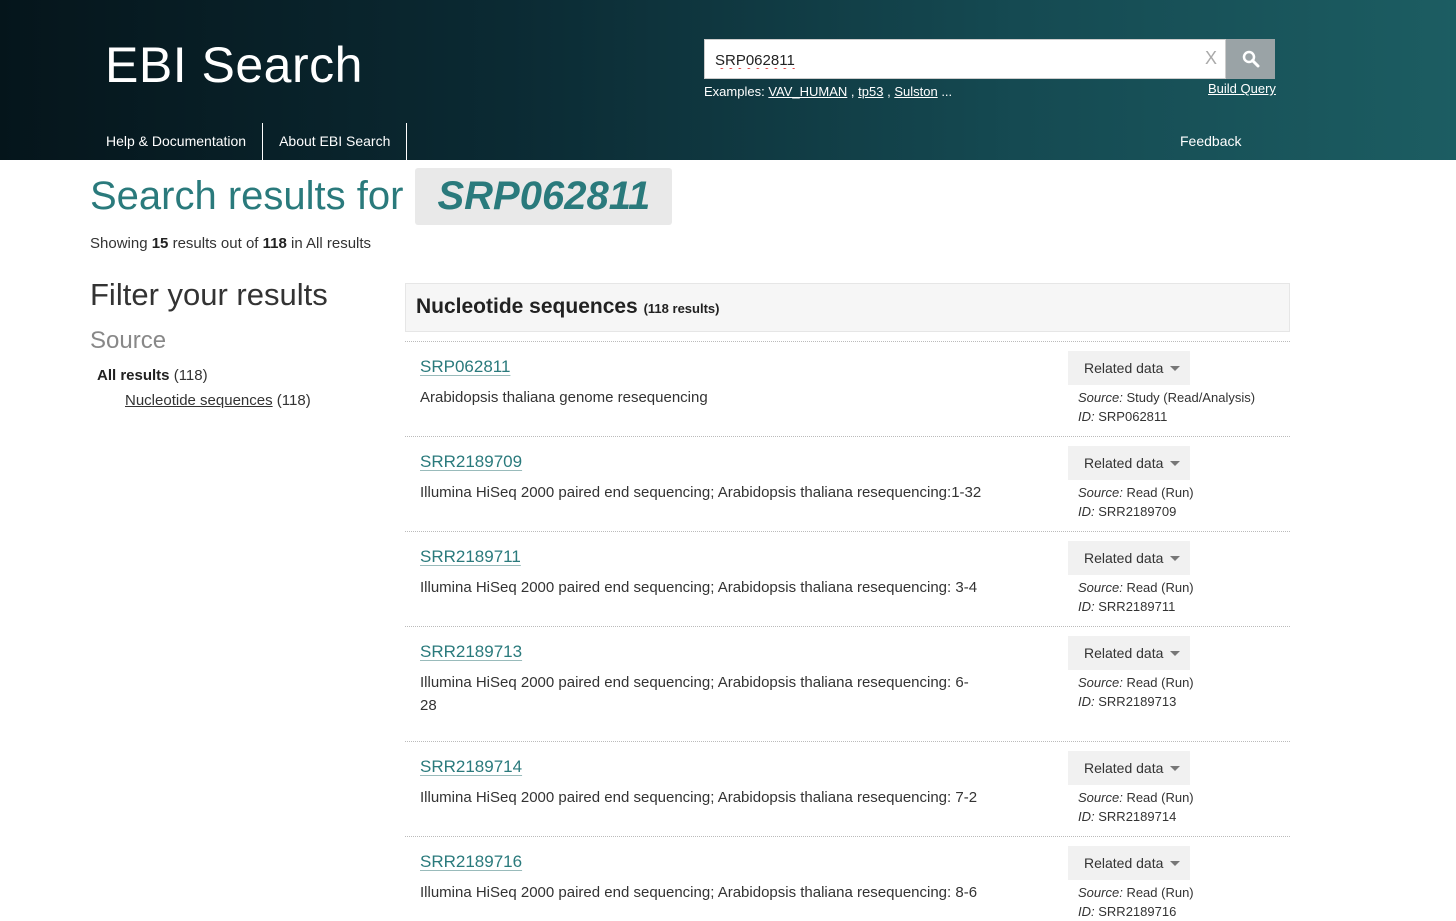 Image resolution: width=1456 pixels, height=921 pixels. I want to click on result-link: SRR2189714, so click(471, 767).